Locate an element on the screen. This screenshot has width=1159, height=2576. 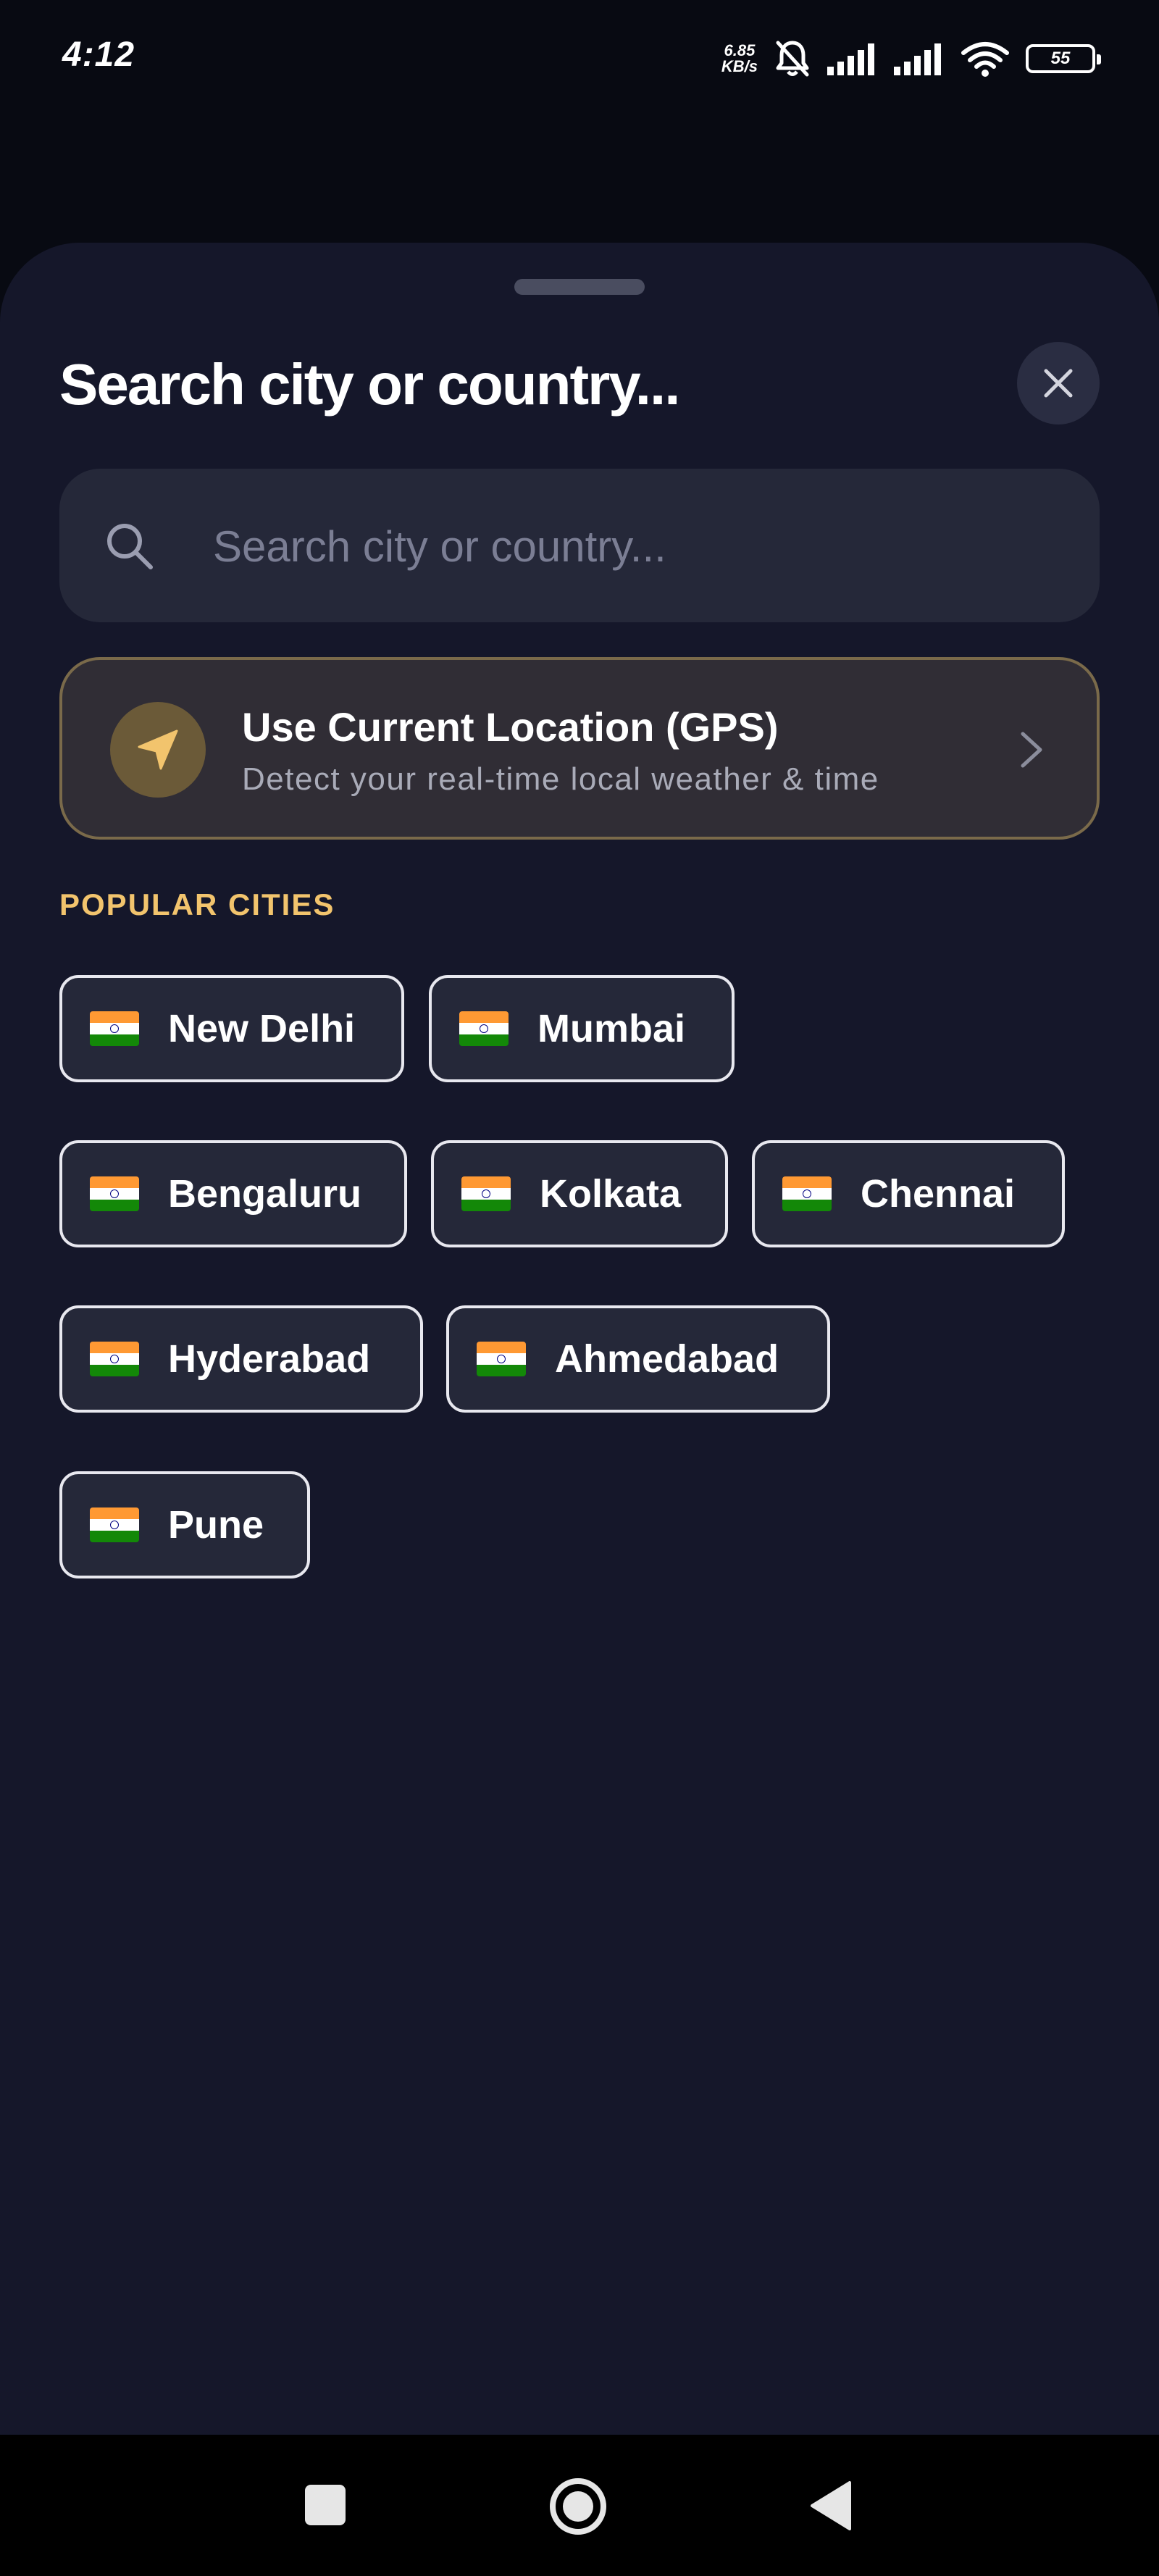
network-speed-value: 6.85 is located at coordinates (740, 50).